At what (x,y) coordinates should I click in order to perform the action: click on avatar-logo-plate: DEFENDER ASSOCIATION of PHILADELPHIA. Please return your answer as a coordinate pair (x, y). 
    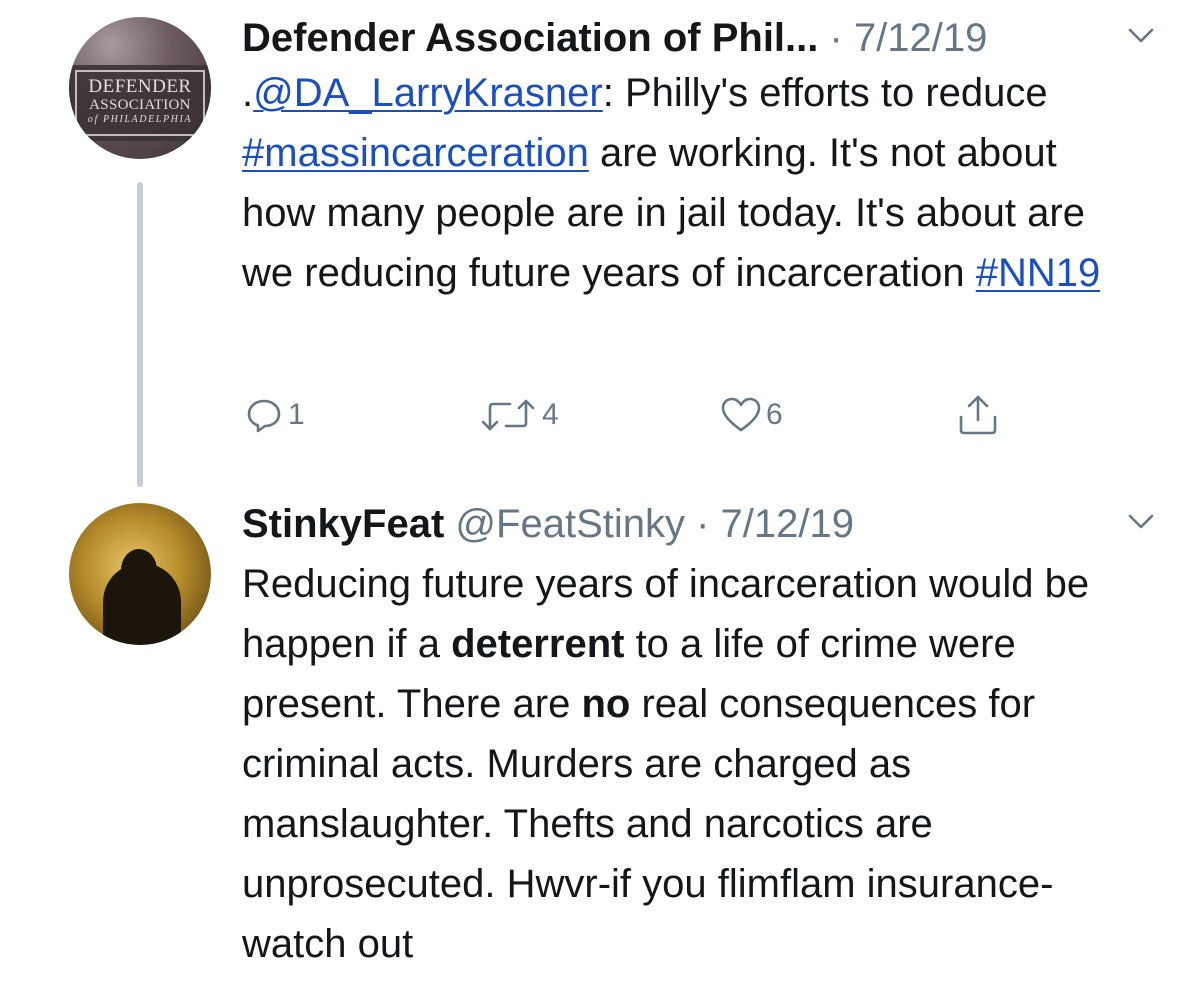
    Looking at the image, I should click on (140, 103).